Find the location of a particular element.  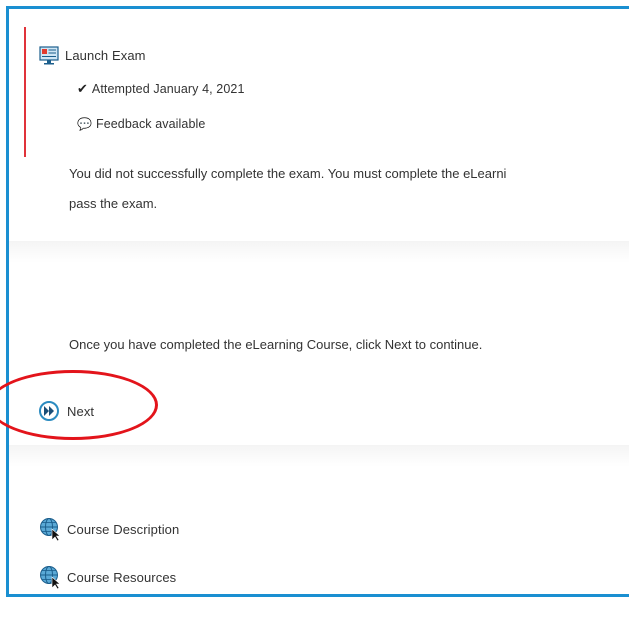

course-description-link: Course Description is located at coordinates (109, 529).